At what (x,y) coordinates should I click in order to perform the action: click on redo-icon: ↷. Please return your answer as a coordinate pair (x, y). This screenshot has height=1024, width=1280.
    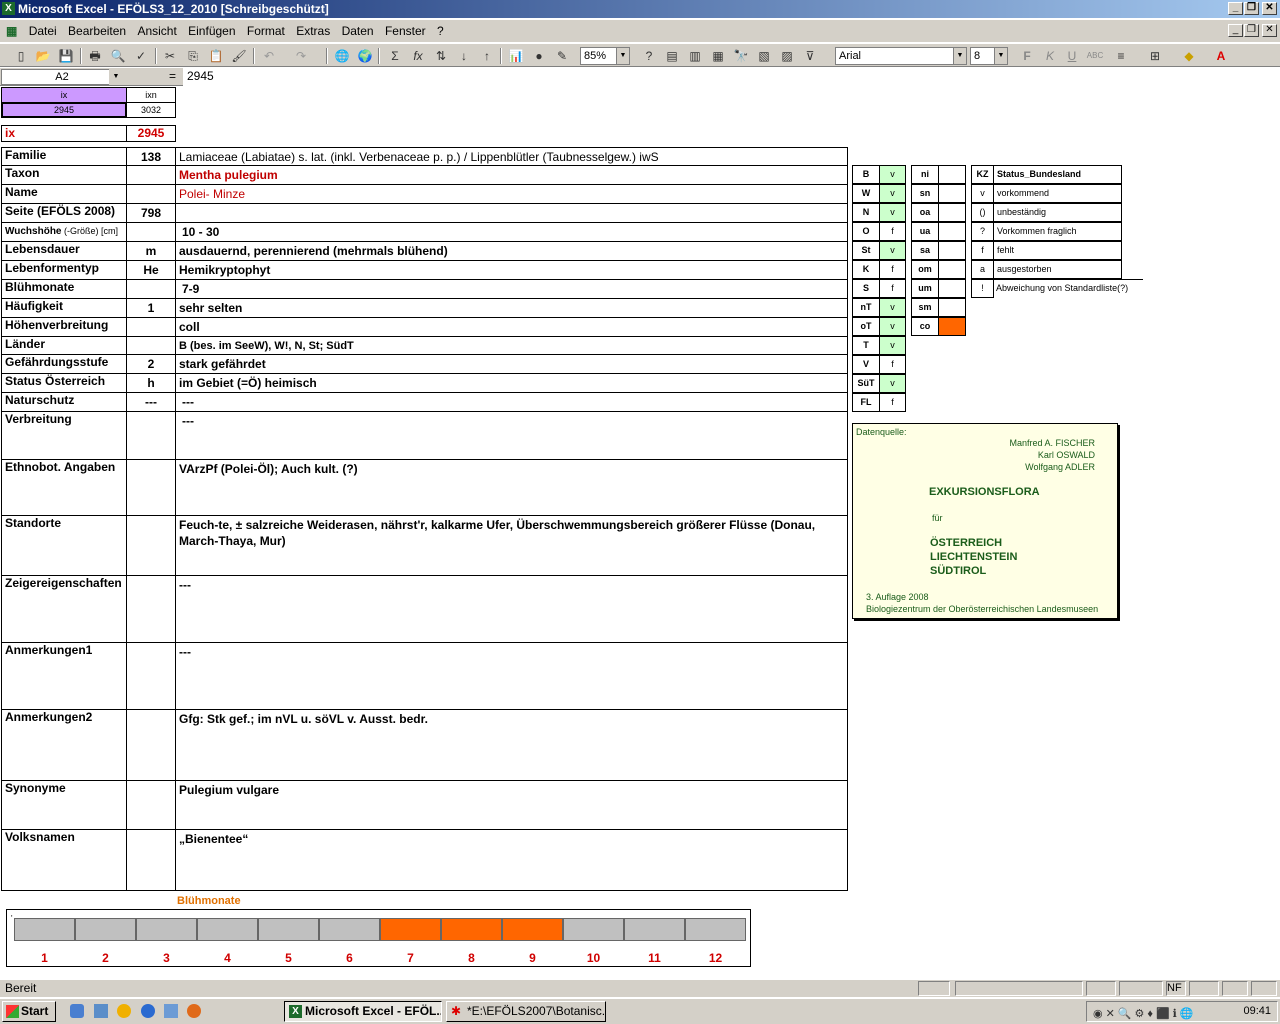
    Looking at the image, I should click on (301, 56).